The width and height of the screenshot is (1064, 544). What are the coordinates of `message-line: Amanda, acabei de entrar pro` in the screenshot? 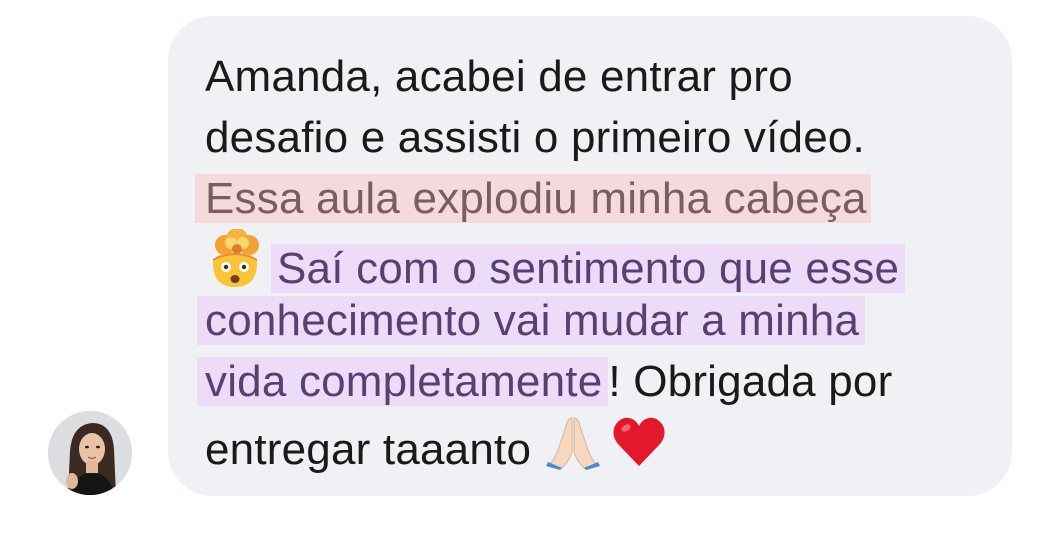 It's located at (600, 76).